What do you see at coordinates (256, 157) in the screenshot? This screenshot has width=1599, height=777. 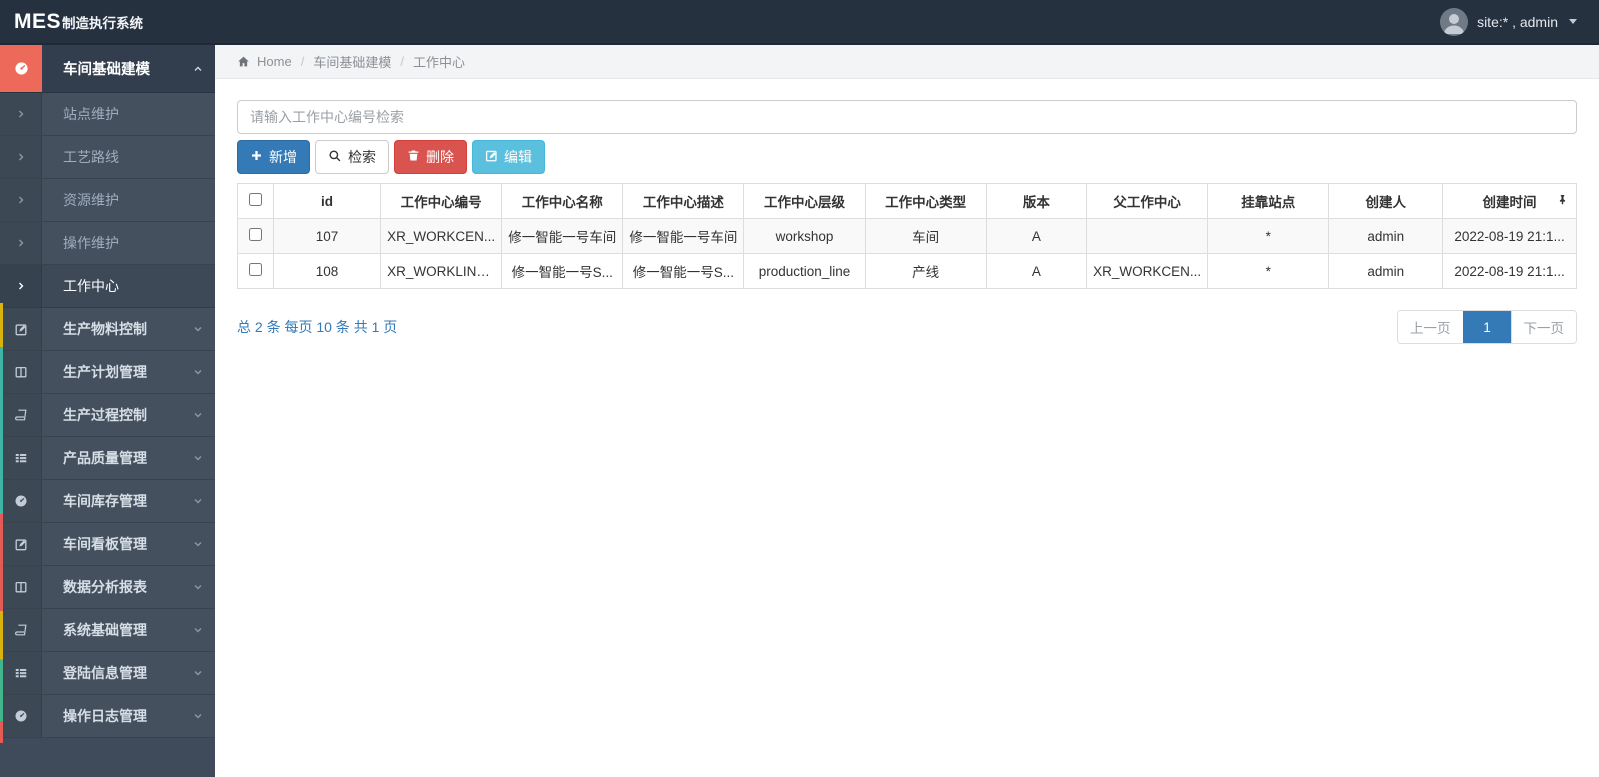 I see `plus-icon` at bounding box center [256, 157].